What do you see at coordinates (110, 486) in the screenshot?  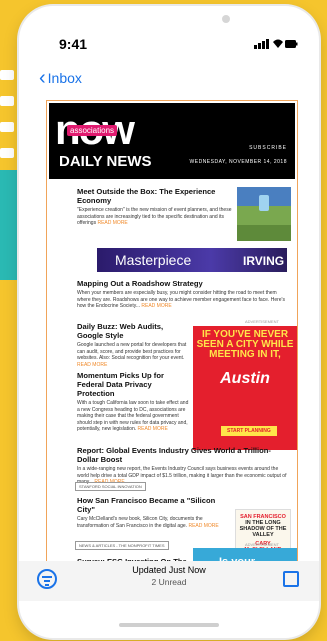 I see `source-tag: STANFORD SOCIAL INNOVATION` at bounding box center [110, 486].